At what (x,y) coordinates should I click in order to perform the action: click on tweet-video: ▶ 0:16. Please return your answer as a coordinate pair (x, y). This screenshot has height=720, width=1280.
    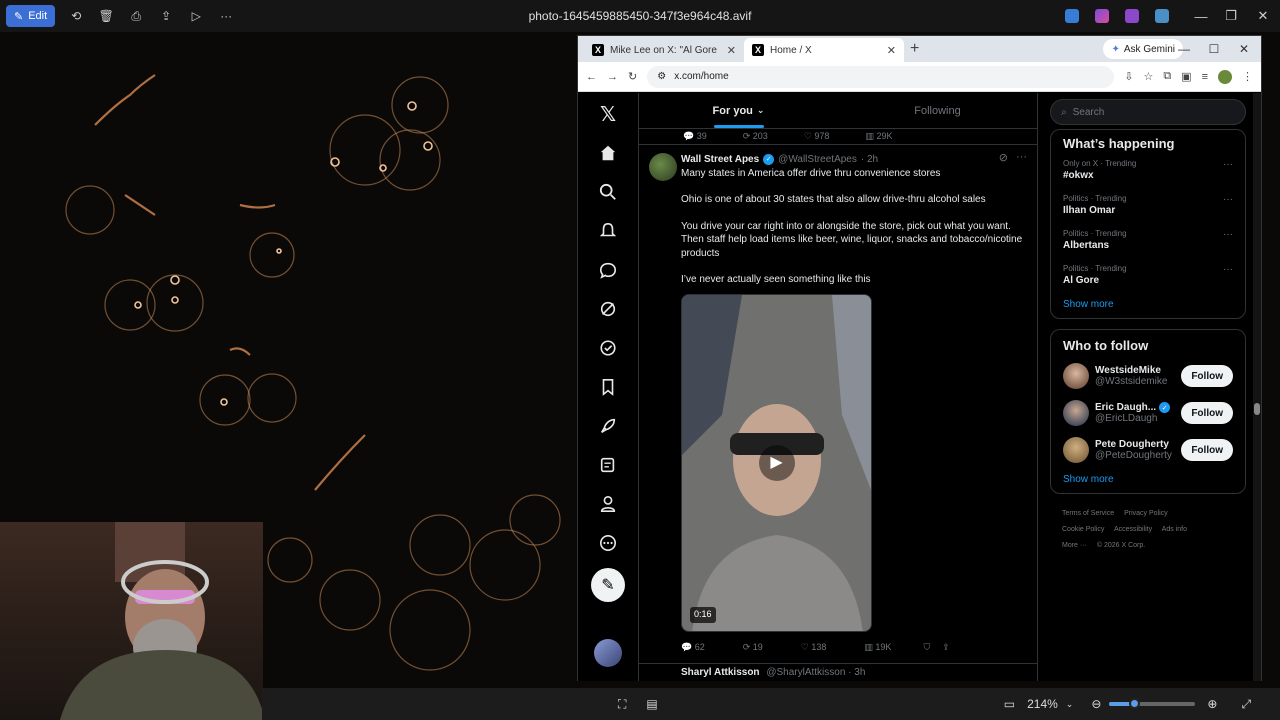
    Looking at the image, I should click on (776, 462).